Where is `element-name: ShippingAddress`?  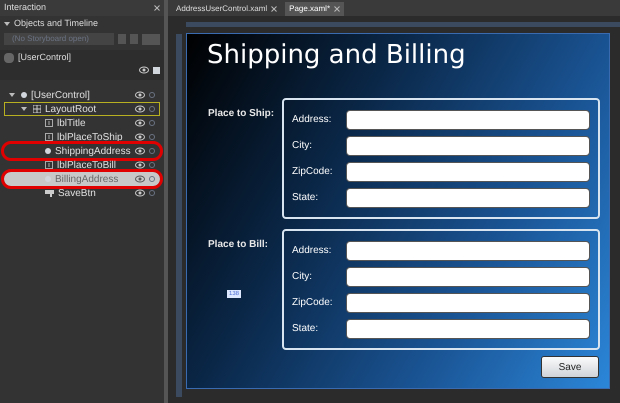 element-name: ShippingAddress is located at coordinates (93, 151).